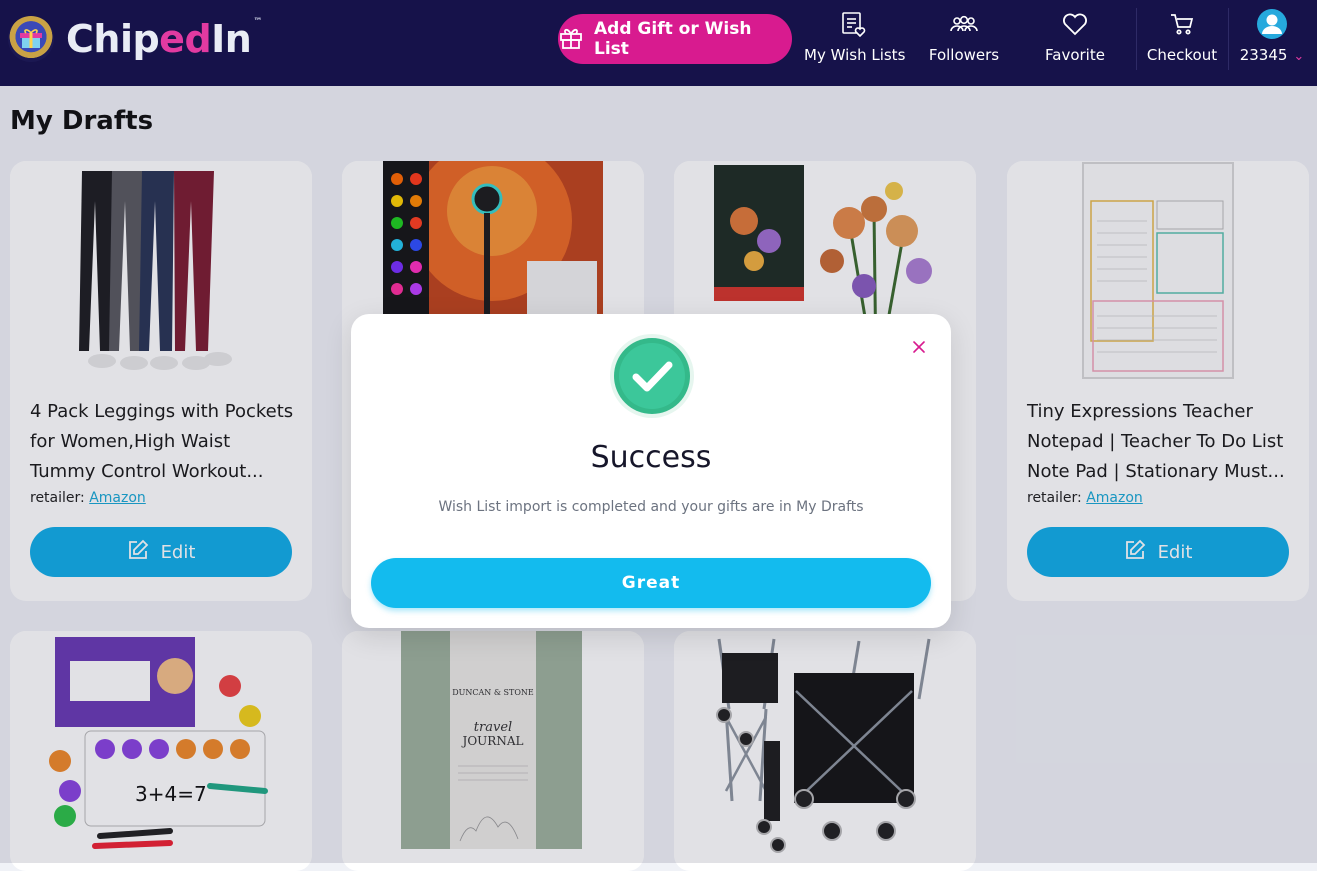 This screenshot has width=1317, height=871. What do you see at coordinates (964, 55) in the screenshot?
I see `nav-followers-label: Followers` at bounding box center [964, 55].